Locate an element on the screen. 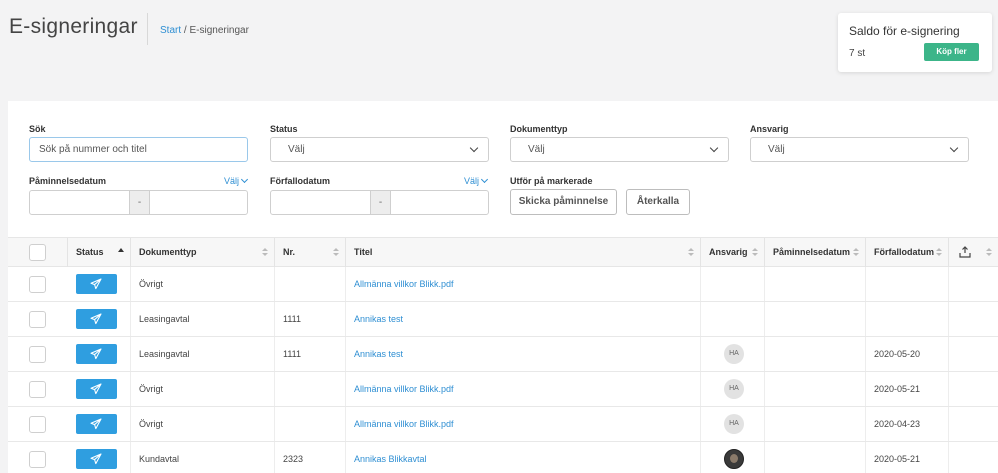 The height and width of the screenshot is (473, 998). reminder-date-choose-text: Välj is located at coordinates (232, 181).